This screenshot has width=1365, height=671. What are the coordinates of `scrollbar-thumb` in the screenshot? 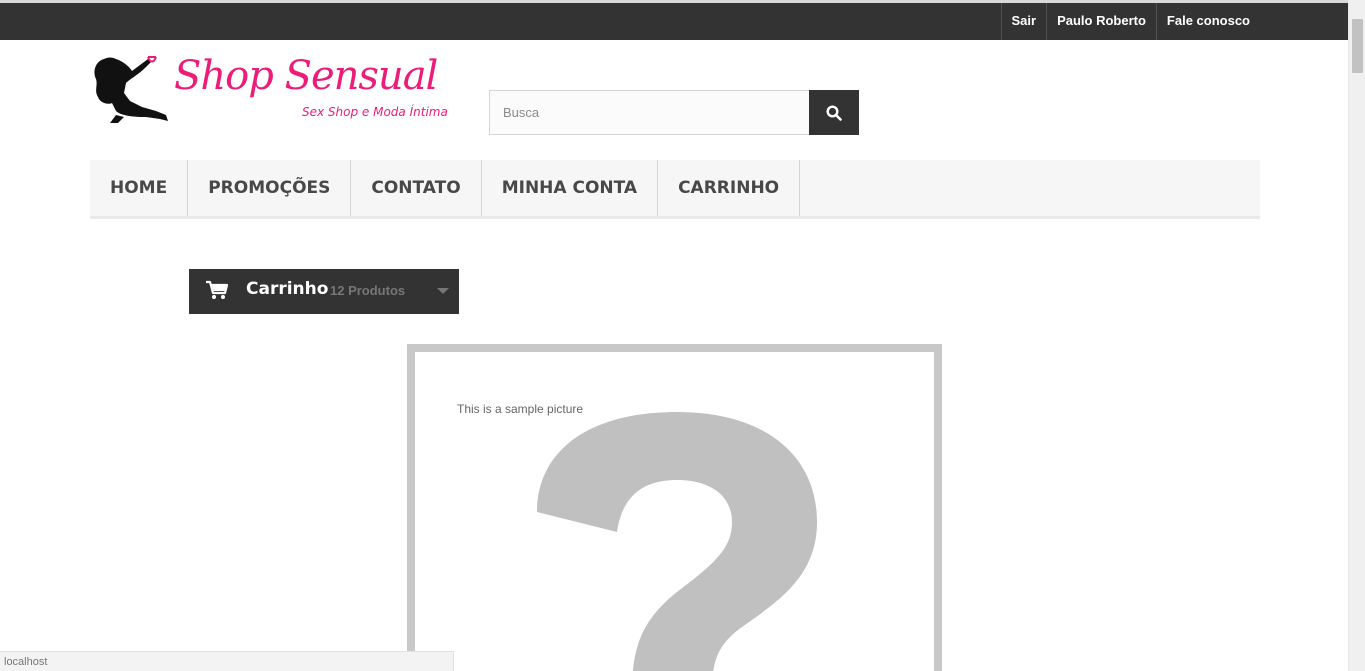 It's located at (1357, 46).